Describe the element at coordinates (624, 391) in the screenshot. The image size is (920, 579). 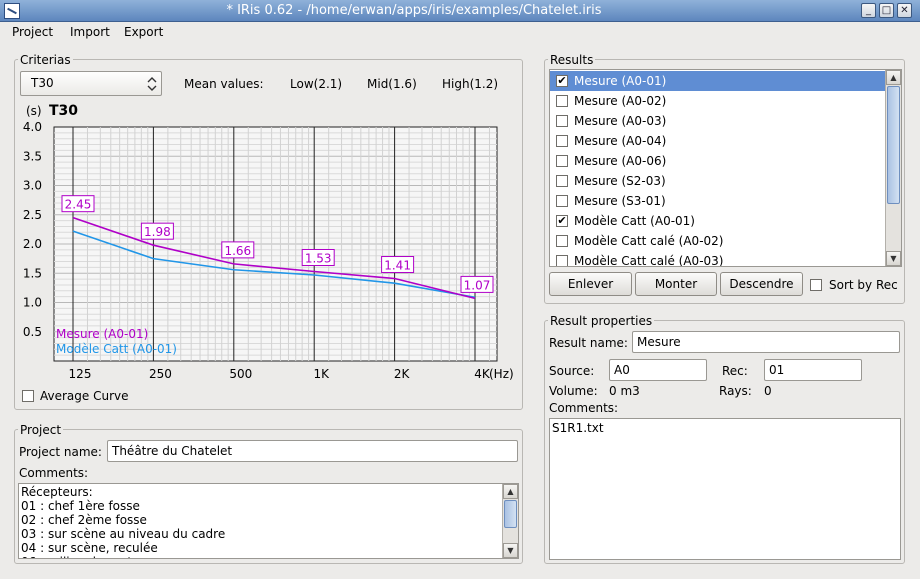
I see `volume-value: 0 m3` at that location.